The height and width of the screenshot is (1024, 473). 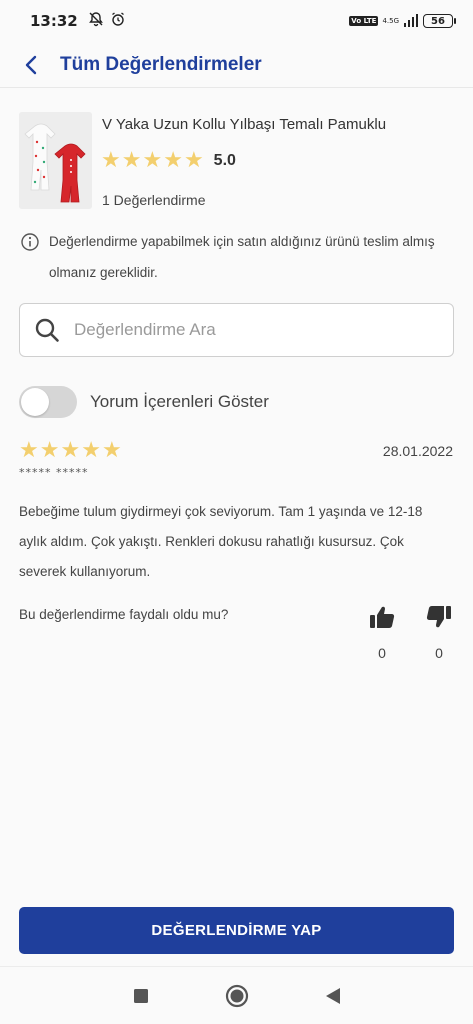 I want to click on product-name: V Yaka Uzun Kollu Yılbaşı Temalı Pamuklu, so click(x=282, y=124).